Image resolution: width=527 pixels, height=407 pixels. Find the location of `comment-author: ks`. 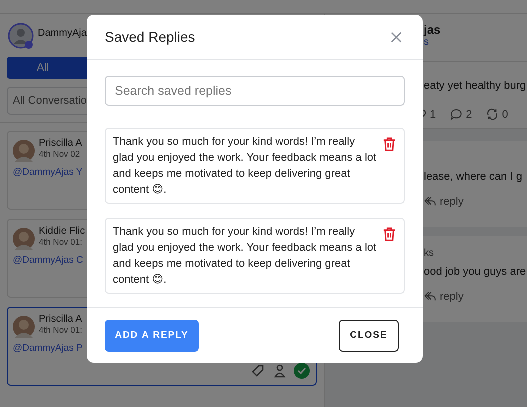

comment-author: ks is located at coordinates (429, 254).